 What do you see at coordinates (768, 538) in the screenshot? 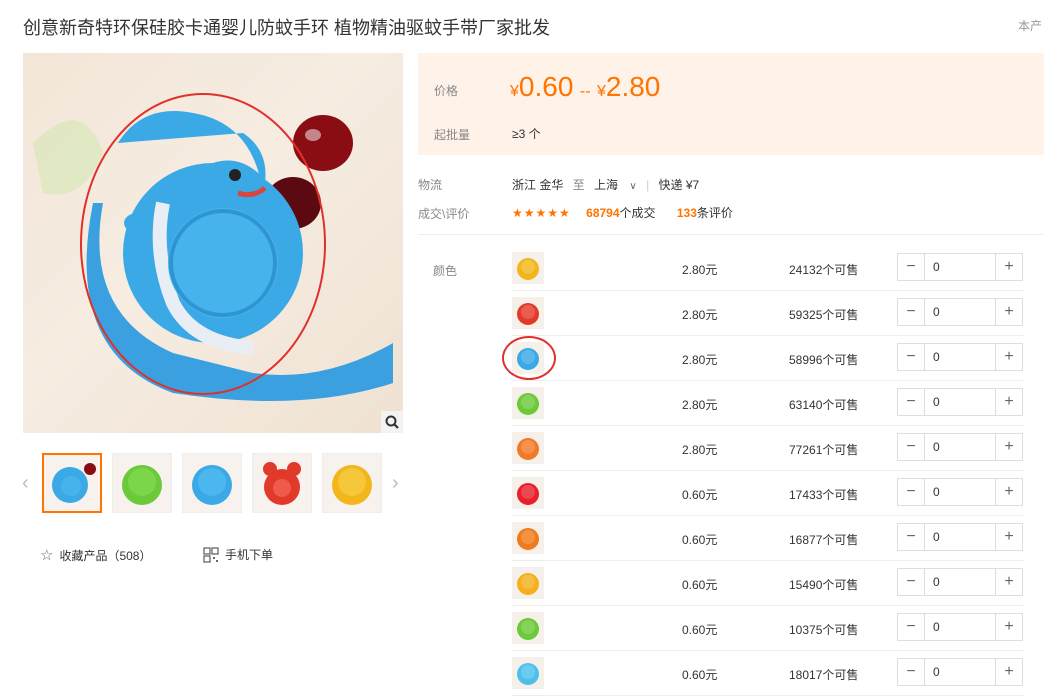
I see `sku-row: 0.60元 16877个可售 − 0 +` at bounding box center [768, 538].